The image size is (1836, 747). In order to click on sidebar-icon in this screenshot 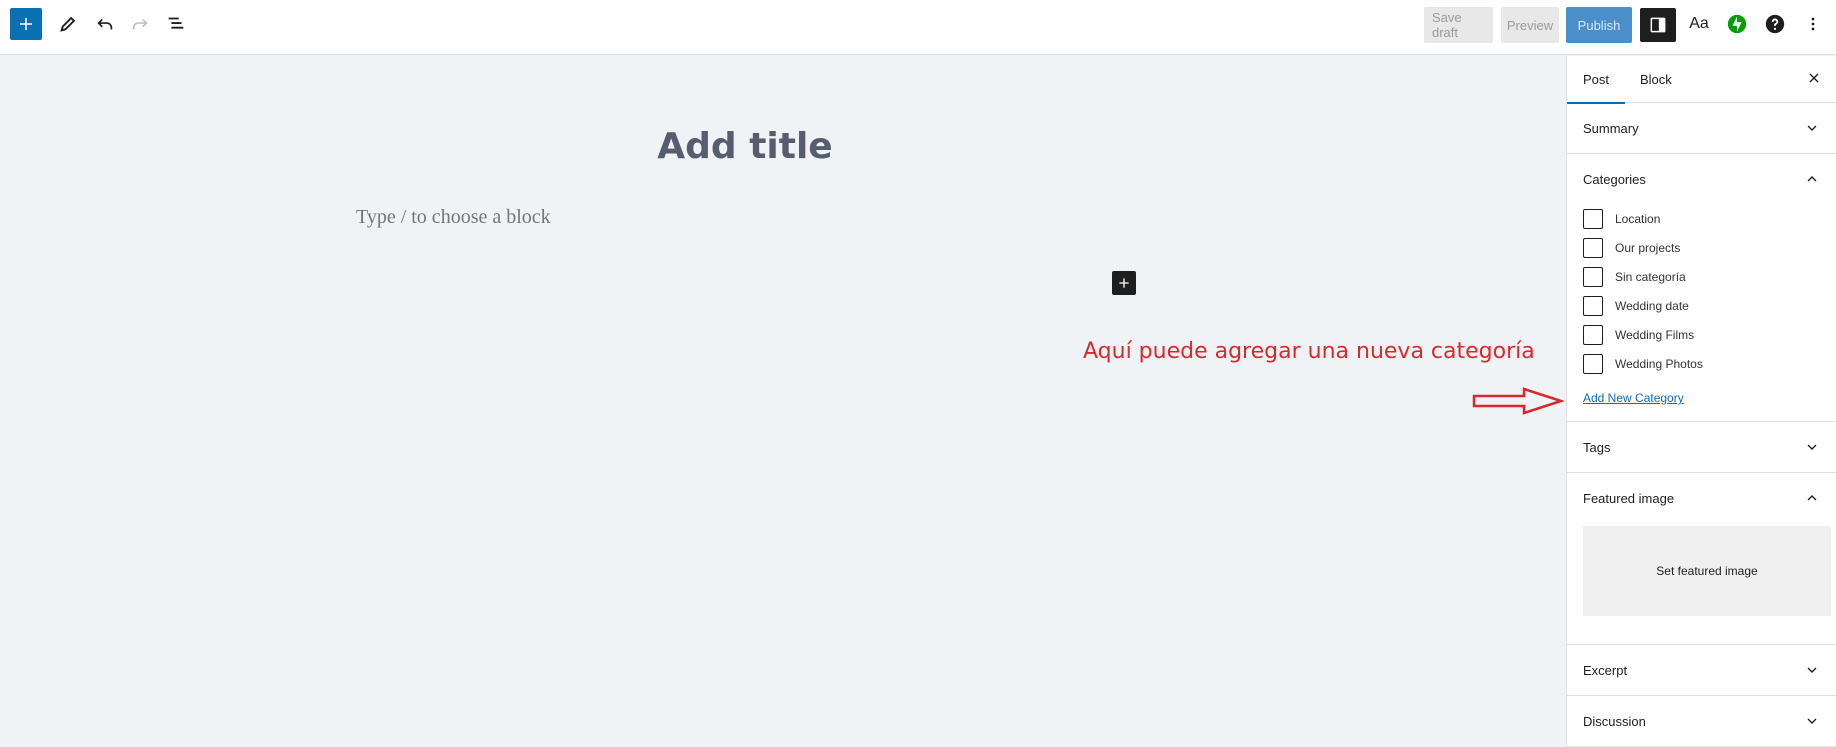, I will do `click(1658, 25)`.